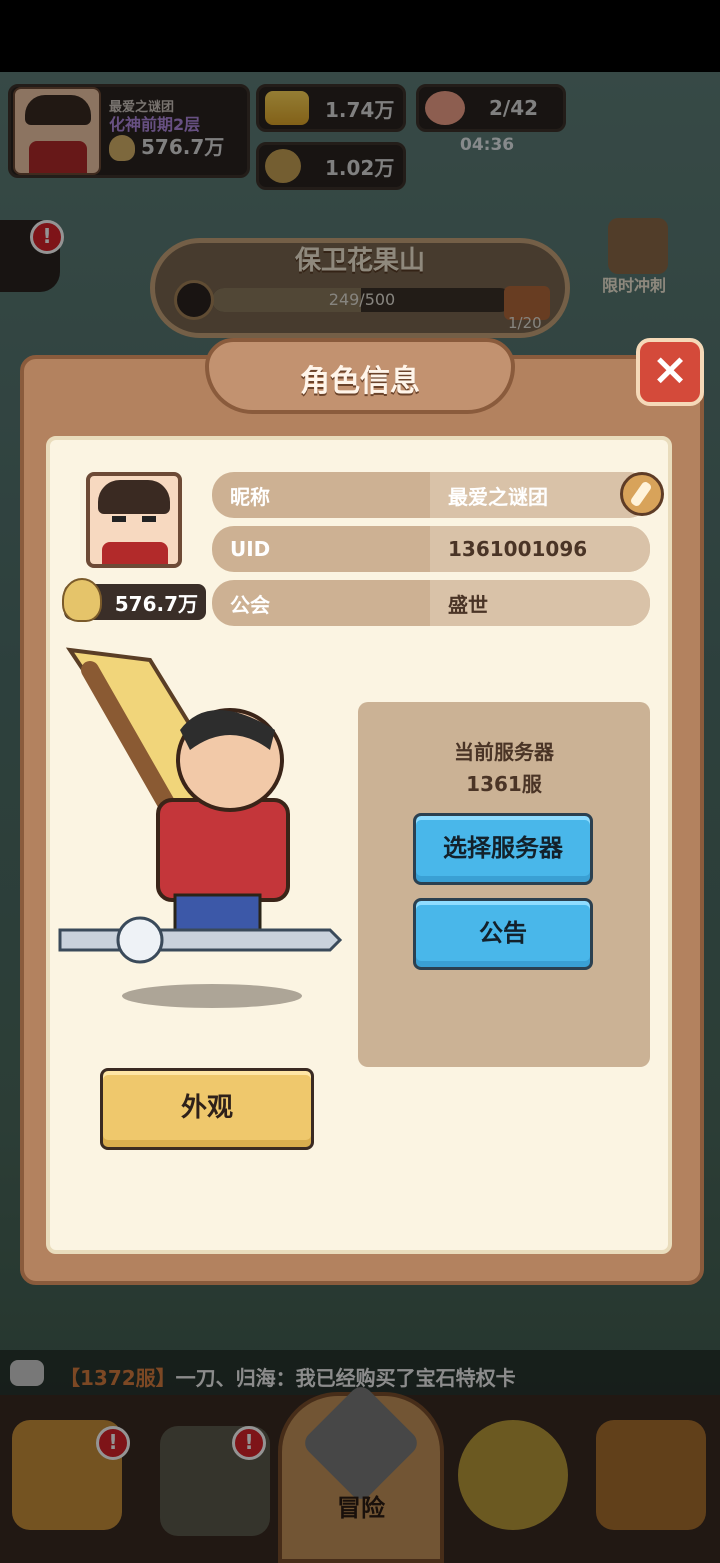  I want to click on nickname-key: 昵称, so click(250, 496).